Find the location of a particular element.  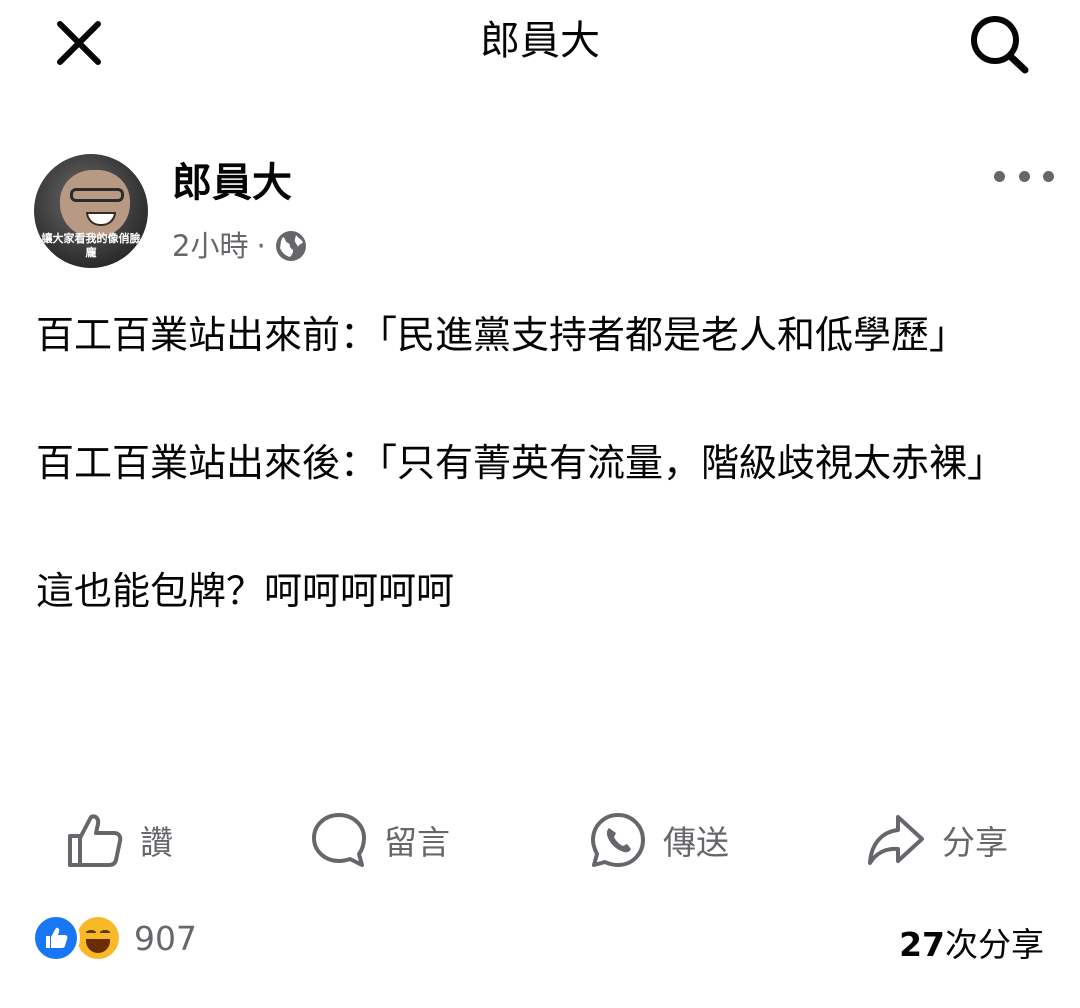

post-paragraph: 這也能包牌？呵呵呵呵呵 is located at coordinates (245, 591).